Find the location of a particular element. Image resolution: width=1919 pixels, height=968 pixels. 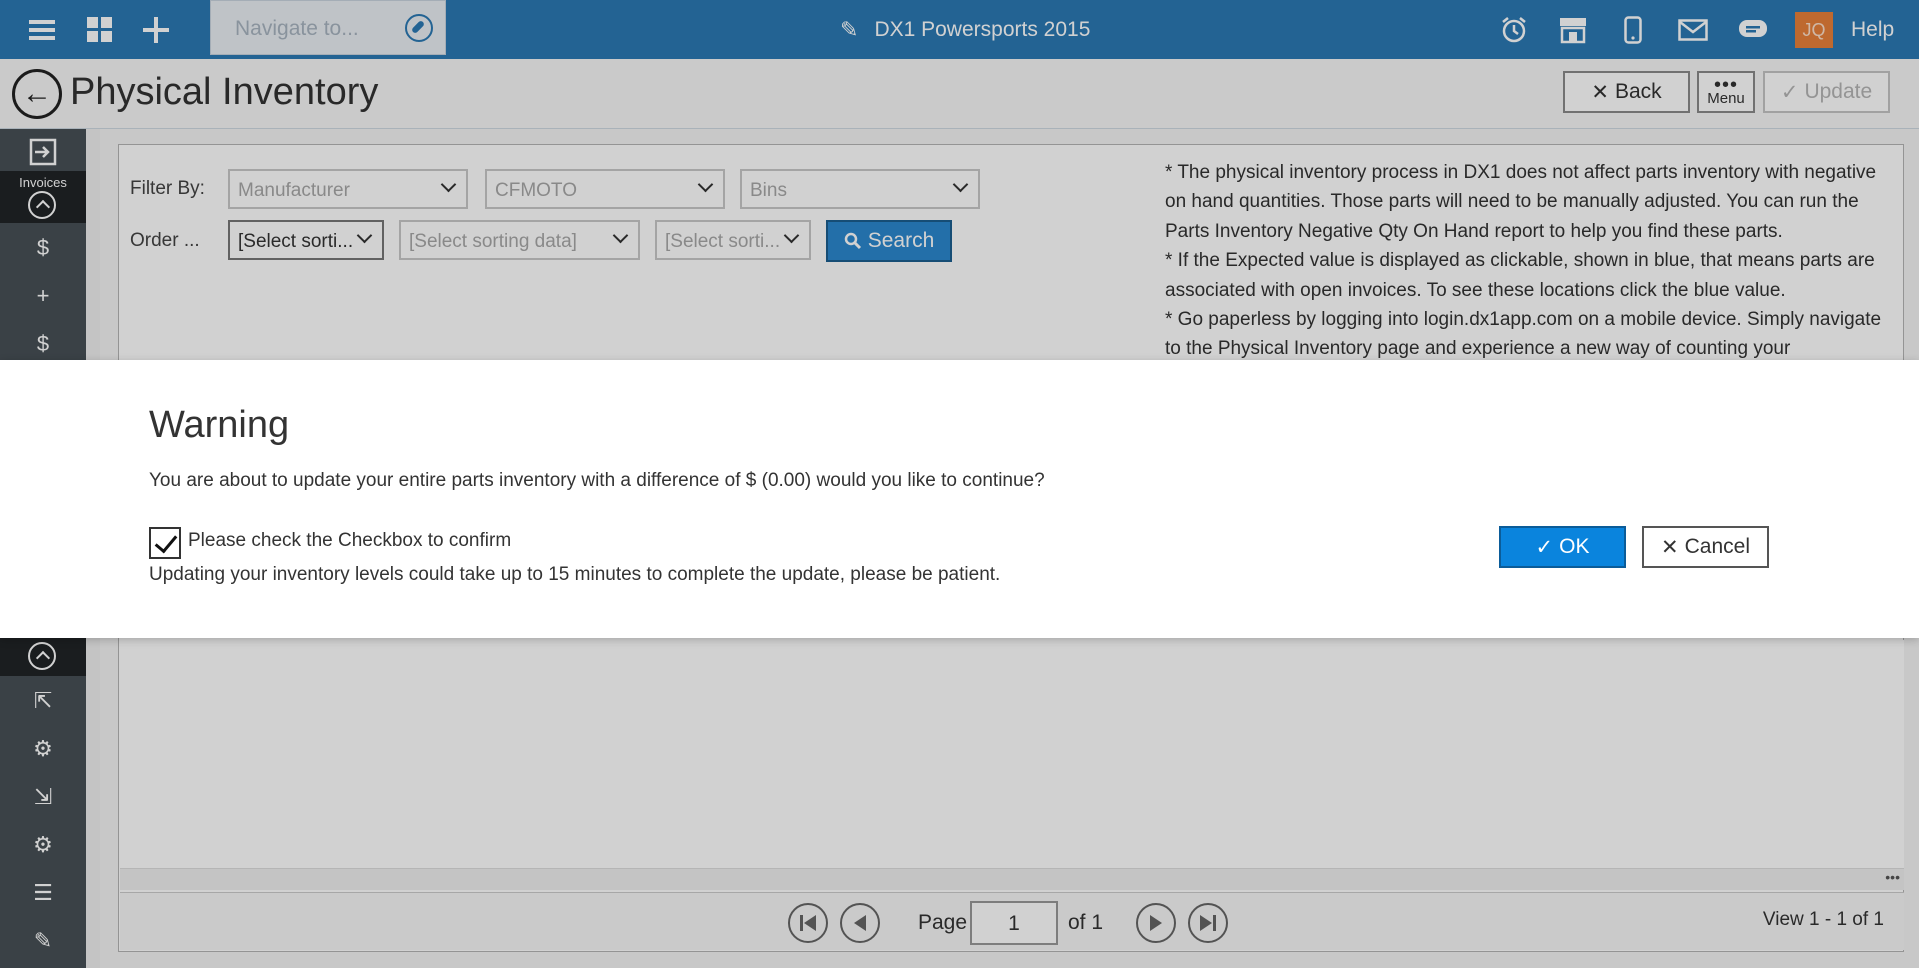

ok-button: ✓ OK is located at coordinates (1562, 547).